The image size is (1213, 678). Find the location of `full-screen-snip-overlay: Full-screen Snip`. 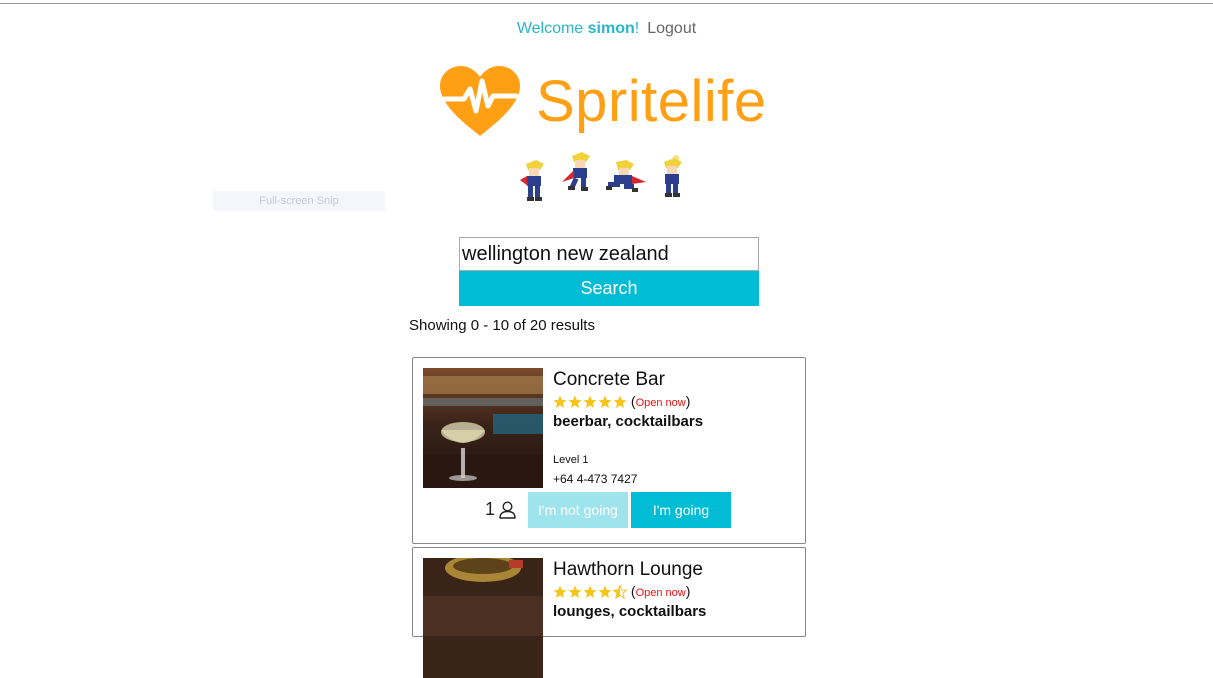

full-screen-snip-overlay: Full-screen Snip is located at coordinates (299, 201).